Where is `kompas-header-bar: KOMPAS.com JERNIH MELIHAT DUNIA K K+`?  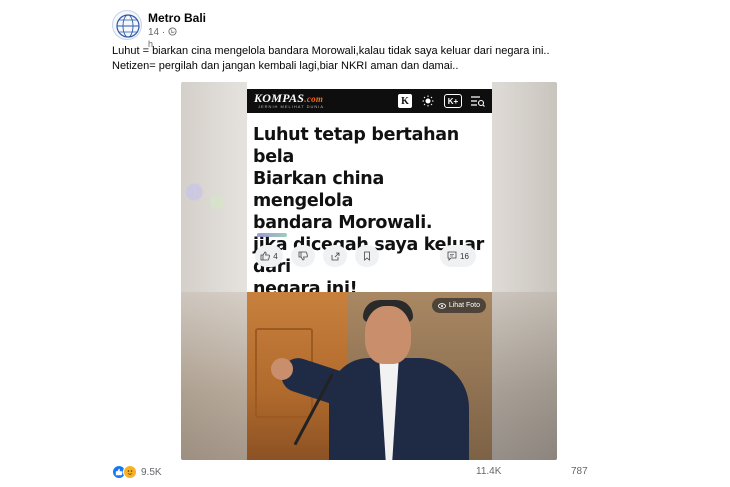 kompas-header-bar: KOMPAS.com JERNIH MELIHAT DUNIA K K+ is located at coordinates (369, 101).